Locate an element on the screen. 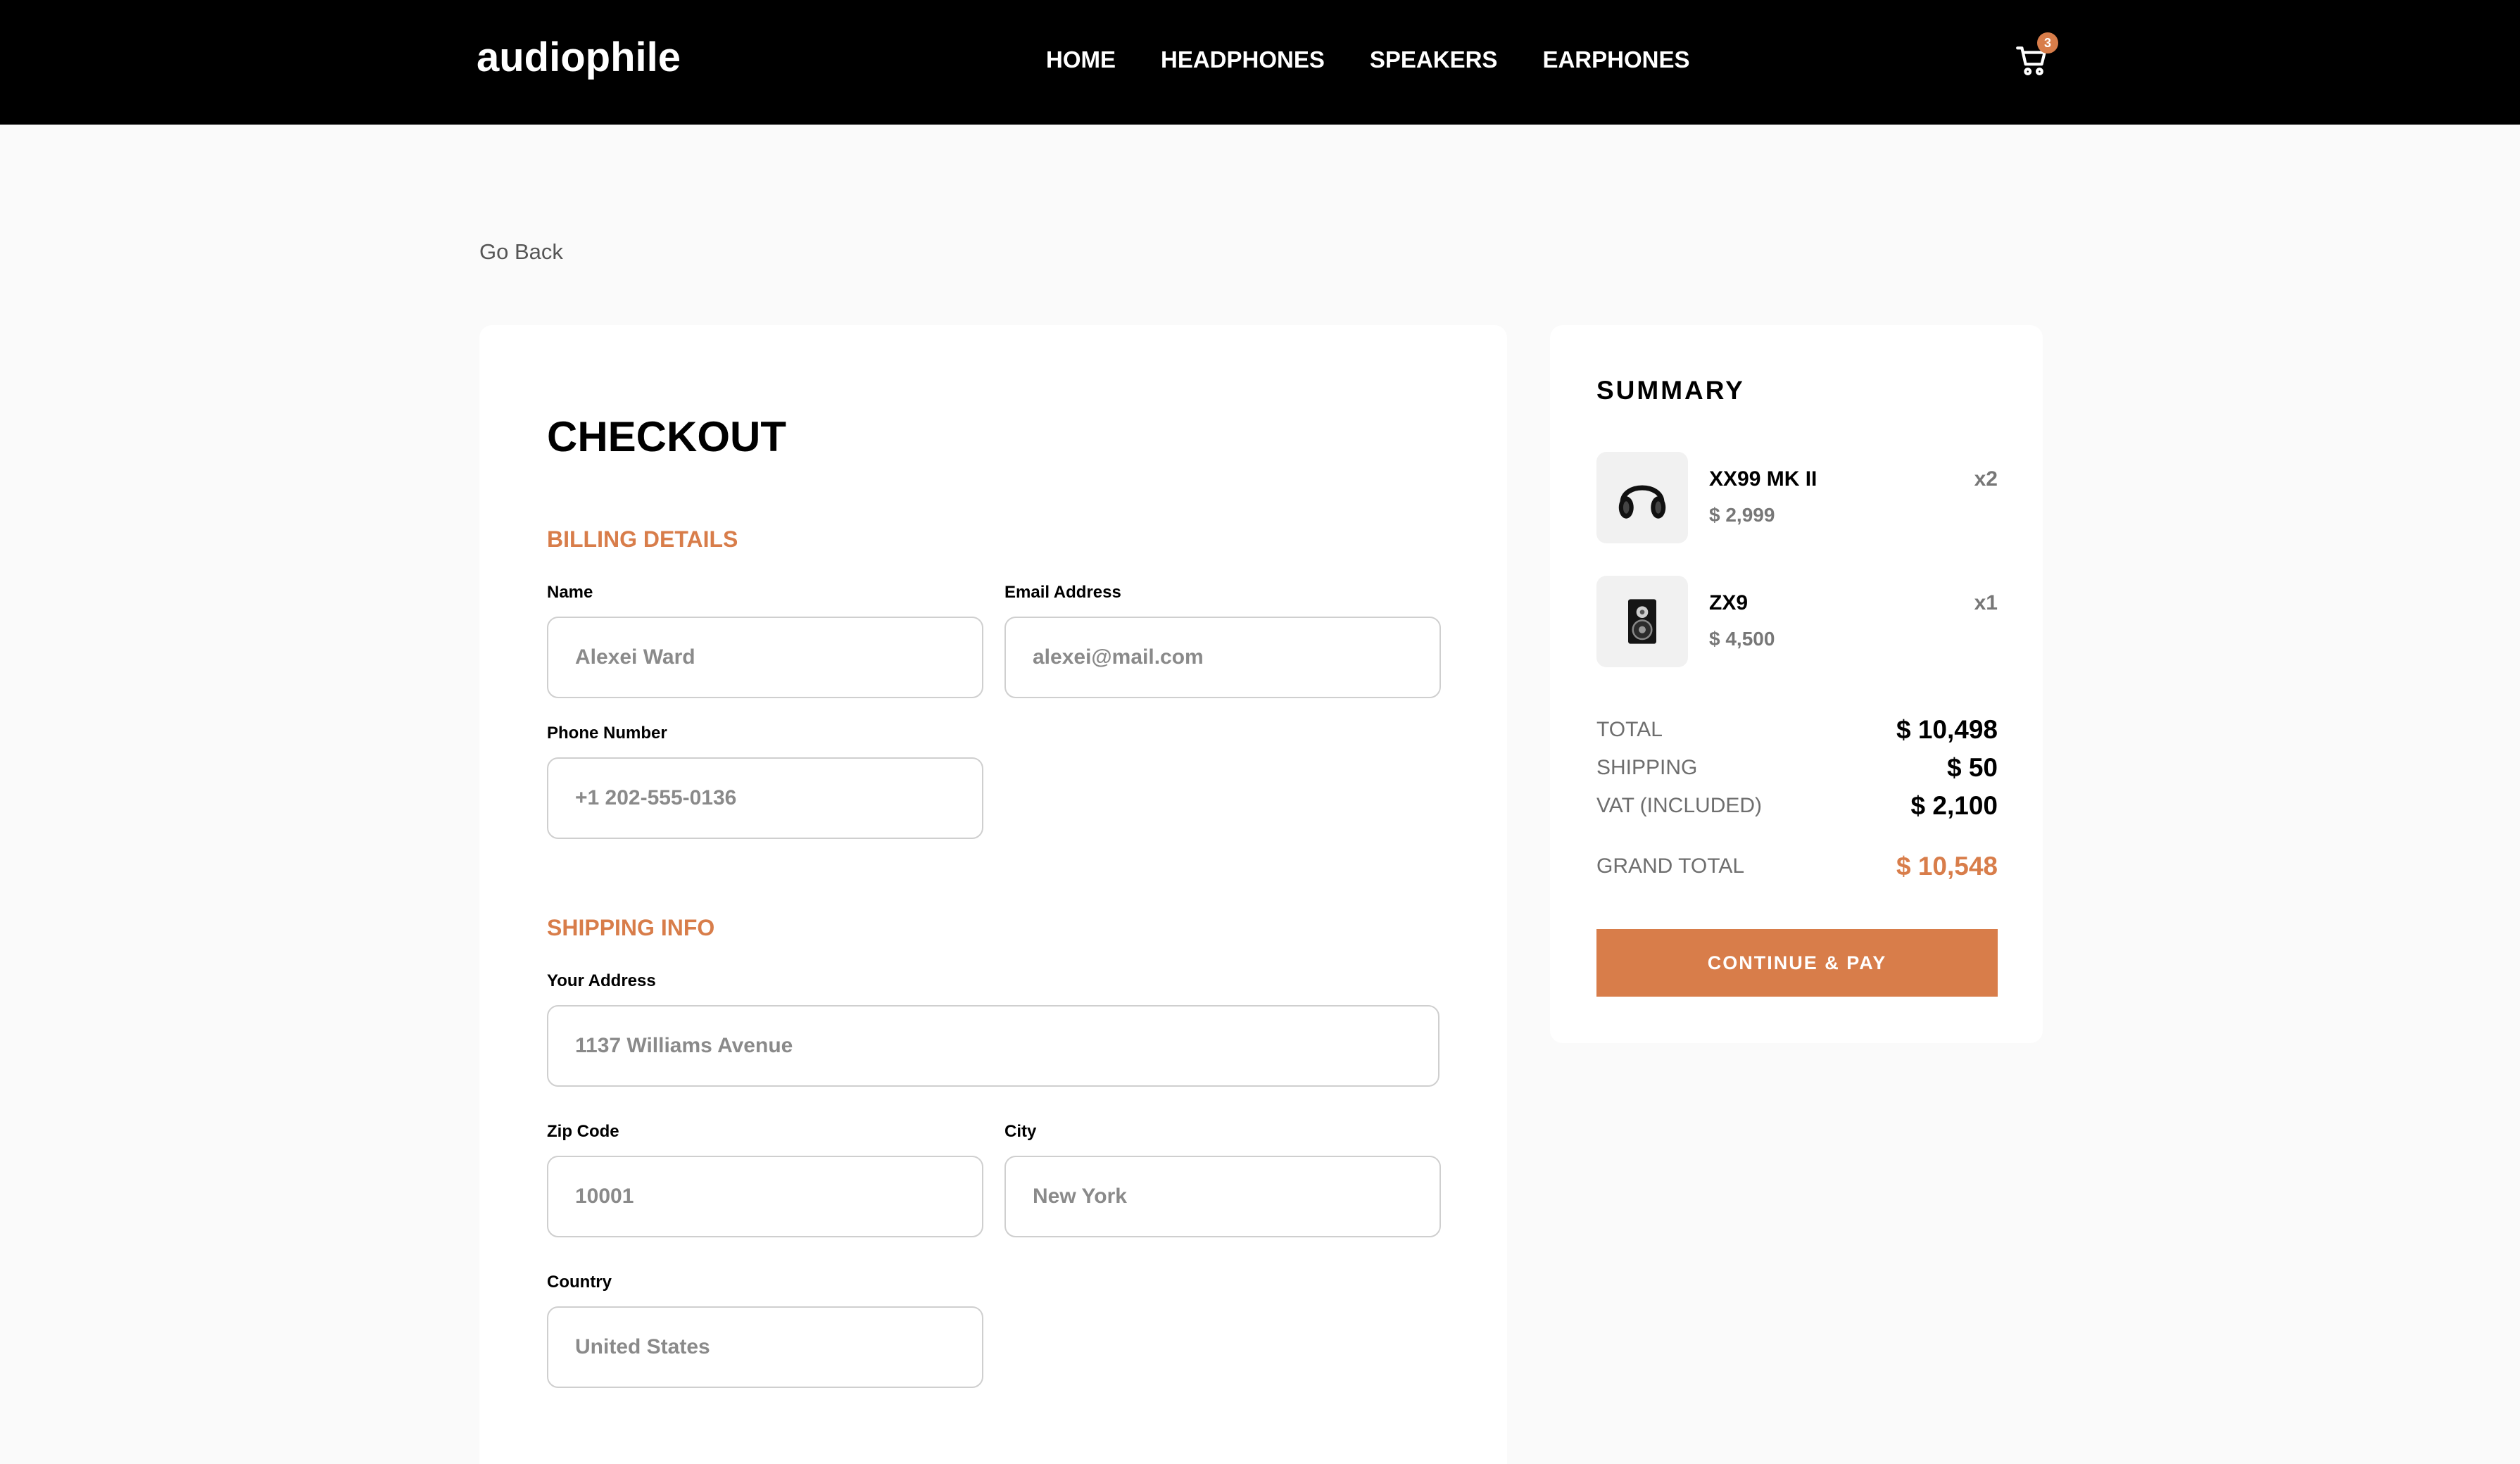 This screenshot has width=2520, height=1464. item-name: ZX9 is located at coordinates (1729, 602).